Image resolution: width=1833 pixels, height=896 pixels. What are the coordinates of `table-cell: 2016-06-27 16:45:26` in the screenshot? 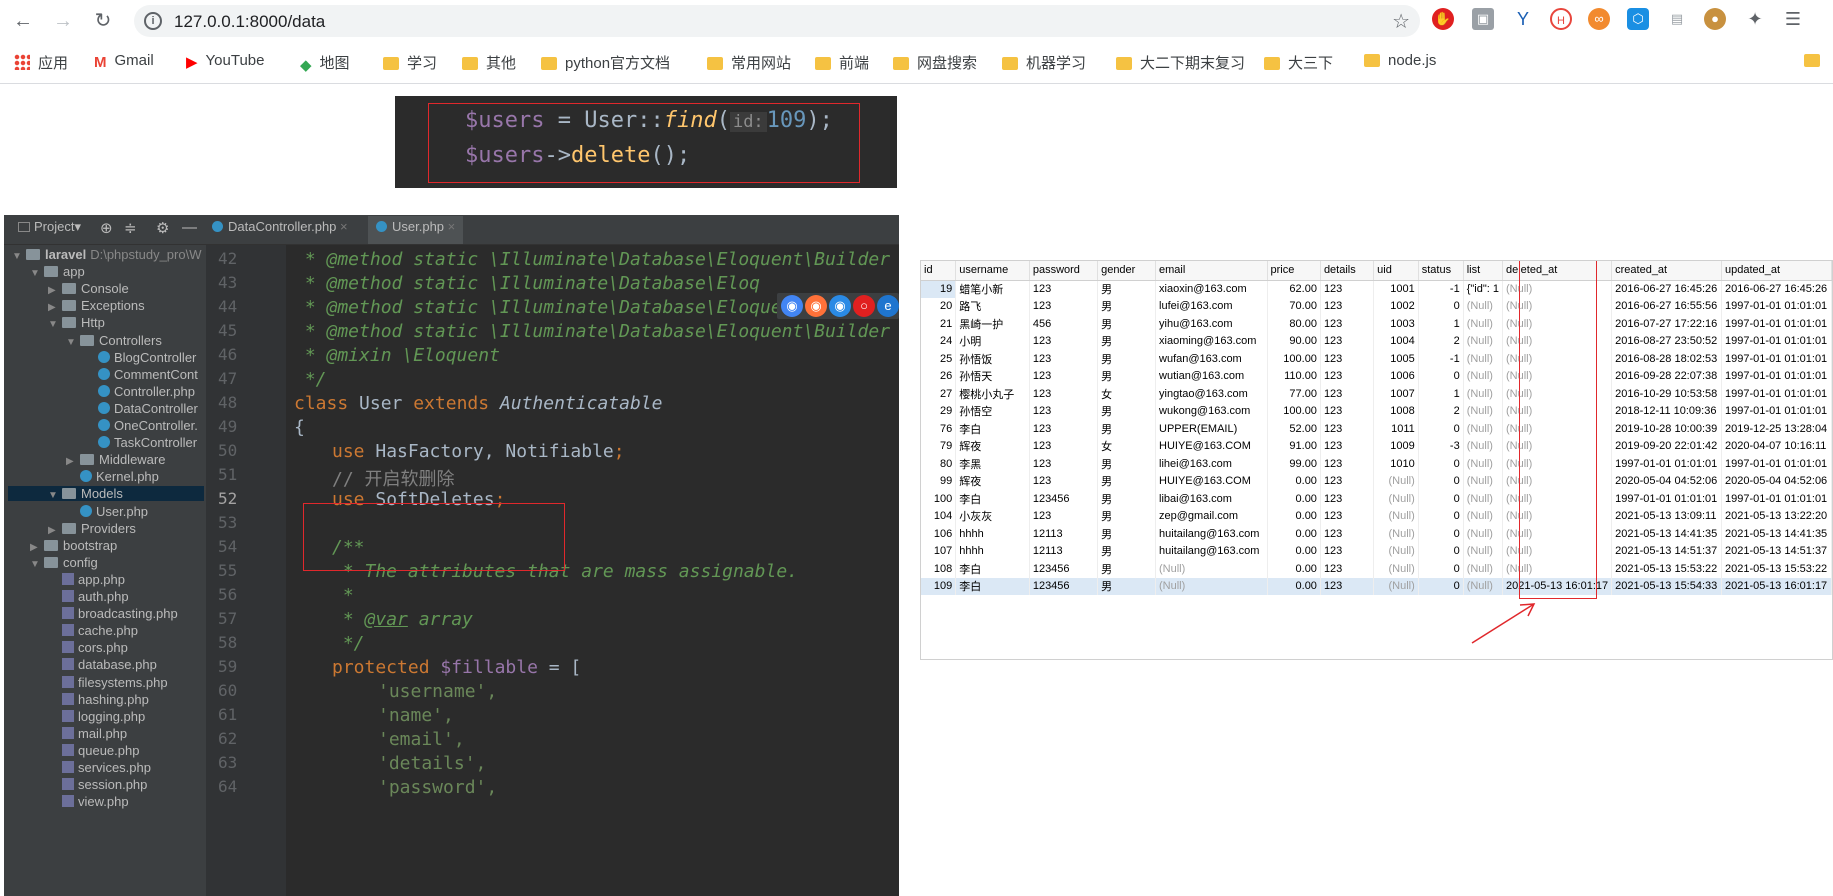 It's located at (1776, 289).